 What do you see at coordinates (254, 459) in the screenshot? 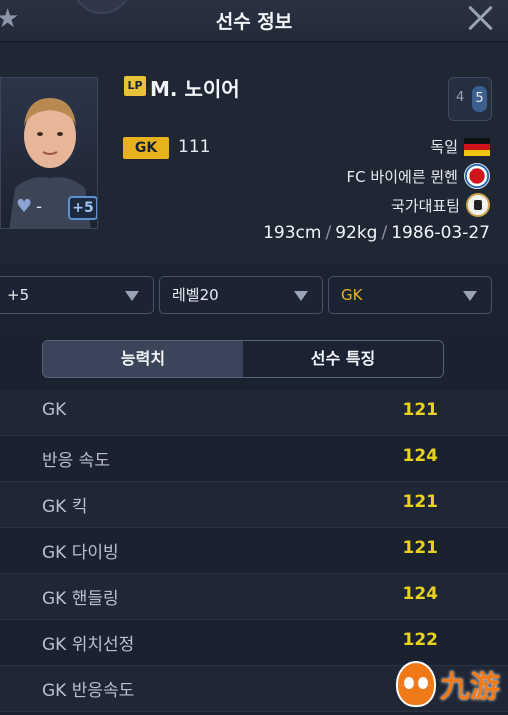
I see `stat-row: 반응 속도 124` at bounding box center [254, 459].